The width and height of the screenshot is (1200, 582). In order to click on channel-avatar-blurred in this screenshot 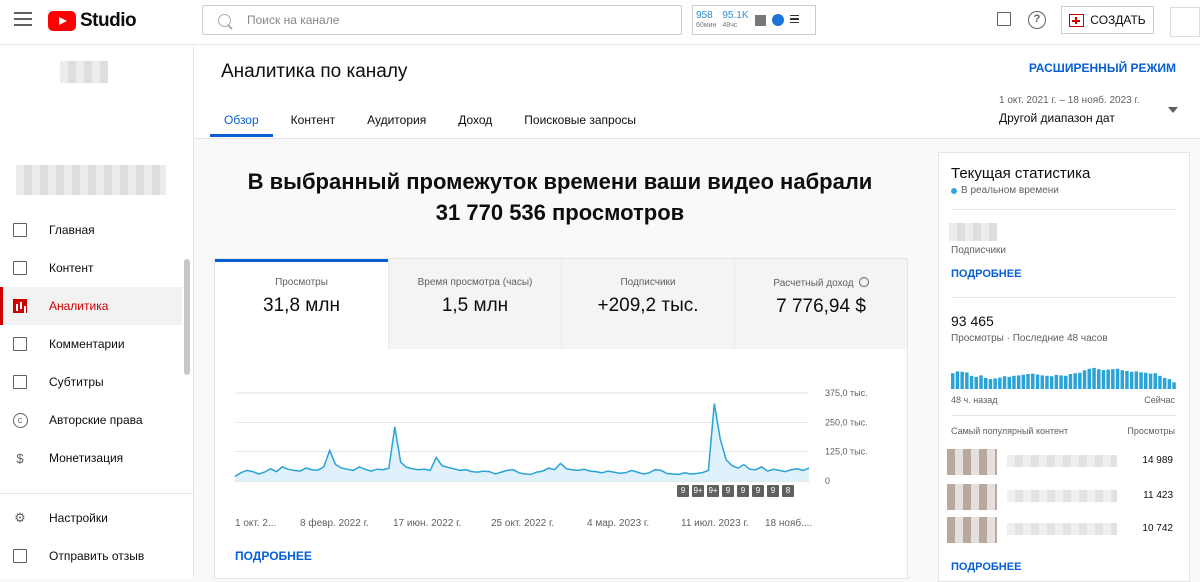, I will do `click(84, 72)`.